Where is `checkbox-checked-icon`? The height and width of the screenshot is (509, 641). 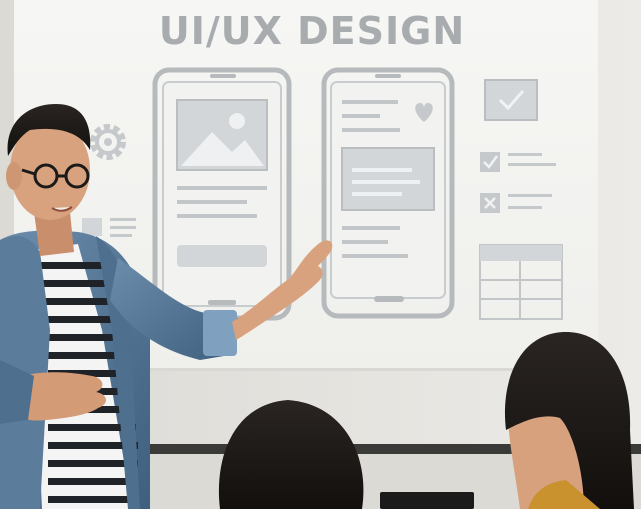 checkbox-checked-icon is located at coordinates (511, 100).